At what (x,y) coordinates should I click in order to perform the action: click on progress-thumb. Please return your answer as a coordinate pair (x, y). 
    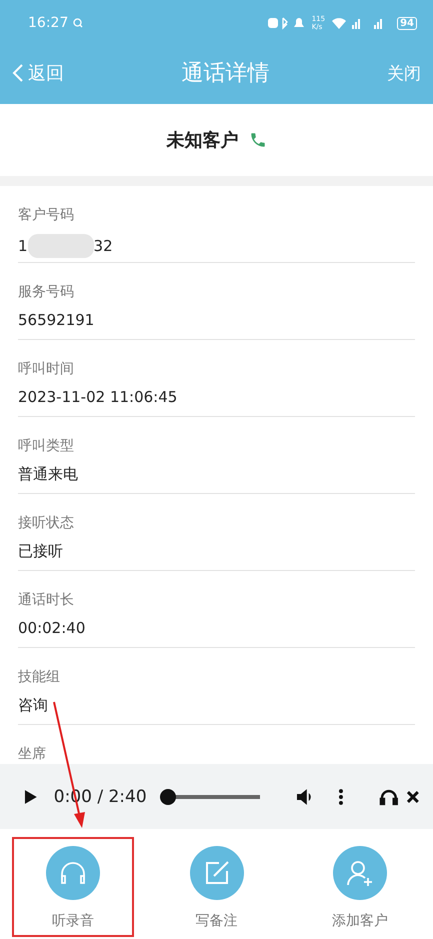
    Looking at the image, I should click on (168, 796).